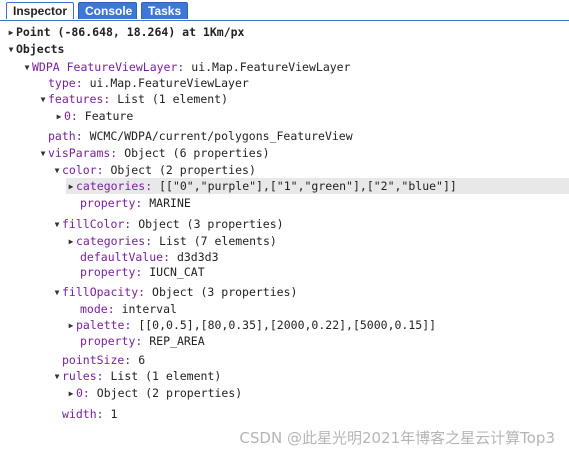  Describe the element at coordinates (173, 99) in the screenshot. I see `features-value: List (1 element)` at that location.